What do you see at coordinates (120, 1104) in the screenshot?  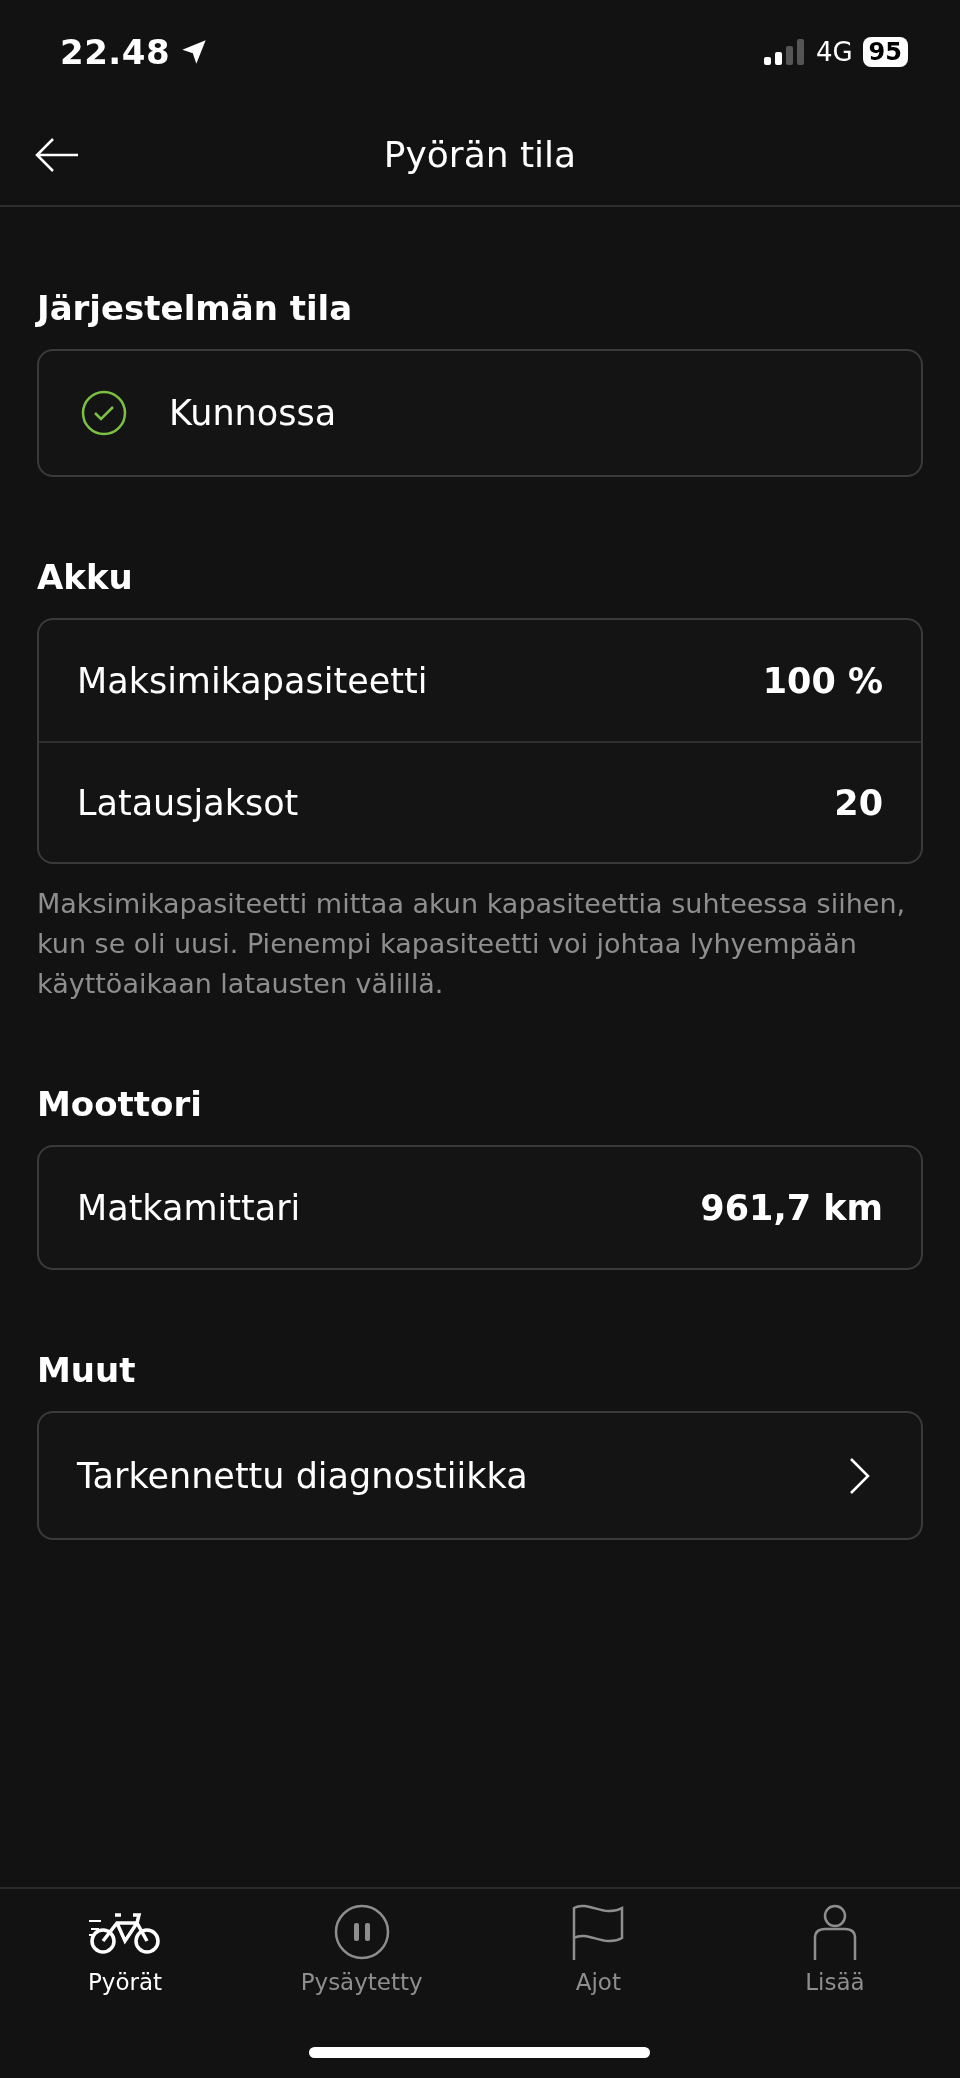 I see `section-heading: Moottori` at bounding box center [120, 1104].